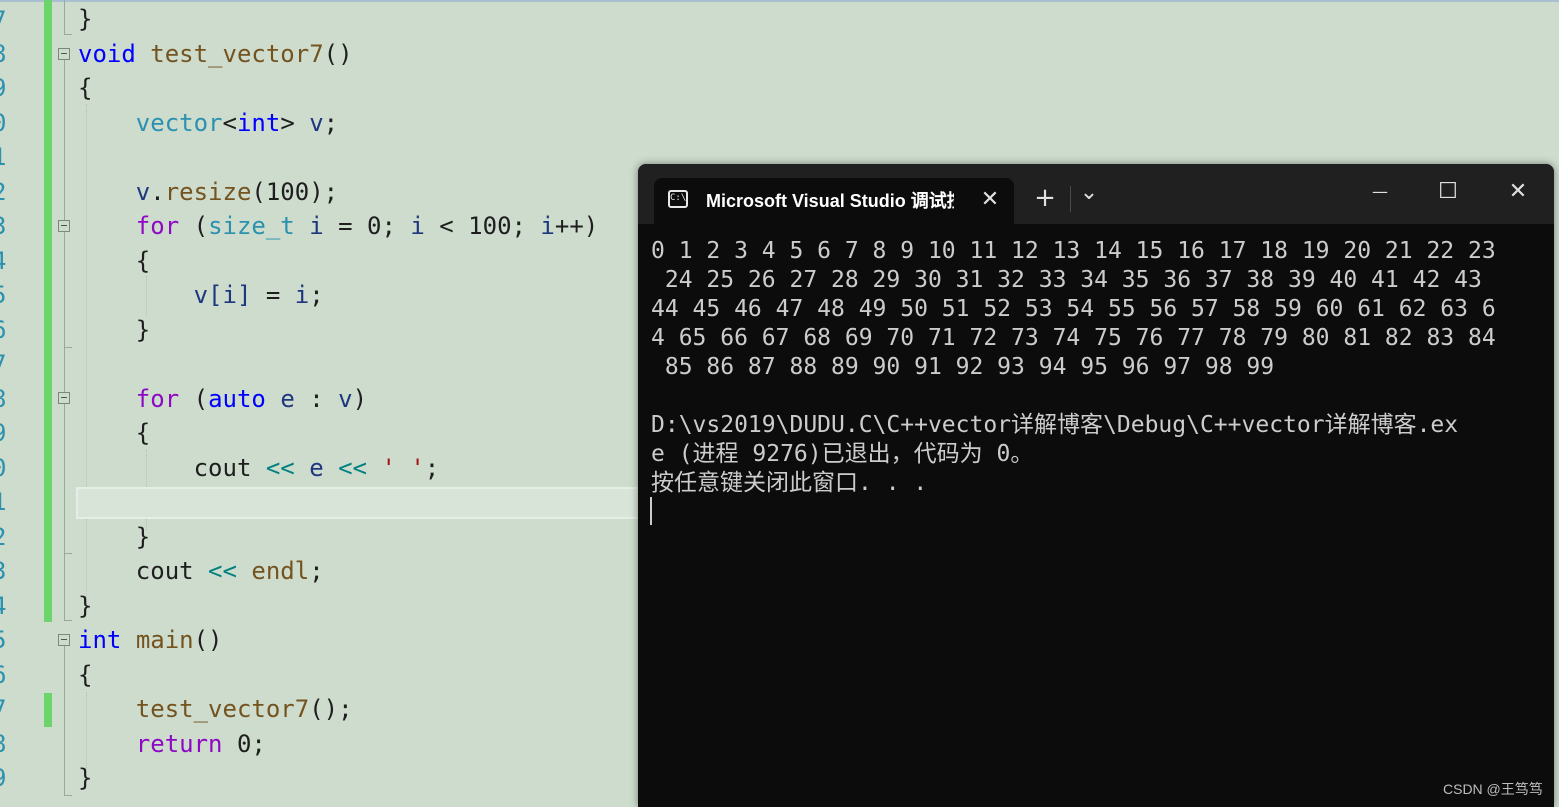 This screenshot has width=1559, height=807. I want to click on editor-top-border, so click(779, 1).